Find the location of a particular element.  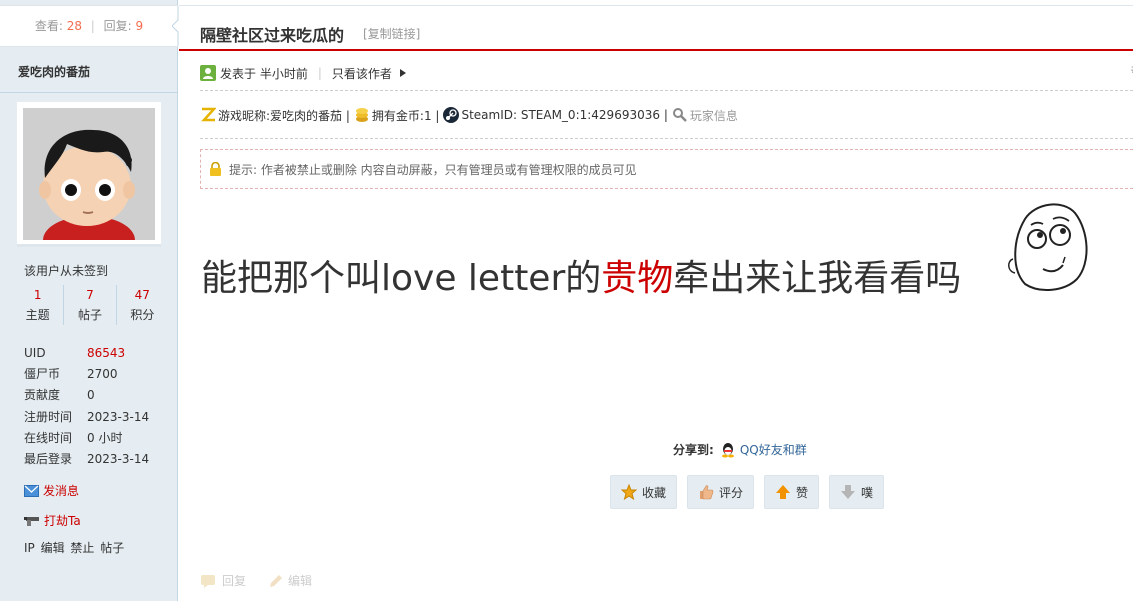

count-value: 47 is located at coordinates (142, 295).